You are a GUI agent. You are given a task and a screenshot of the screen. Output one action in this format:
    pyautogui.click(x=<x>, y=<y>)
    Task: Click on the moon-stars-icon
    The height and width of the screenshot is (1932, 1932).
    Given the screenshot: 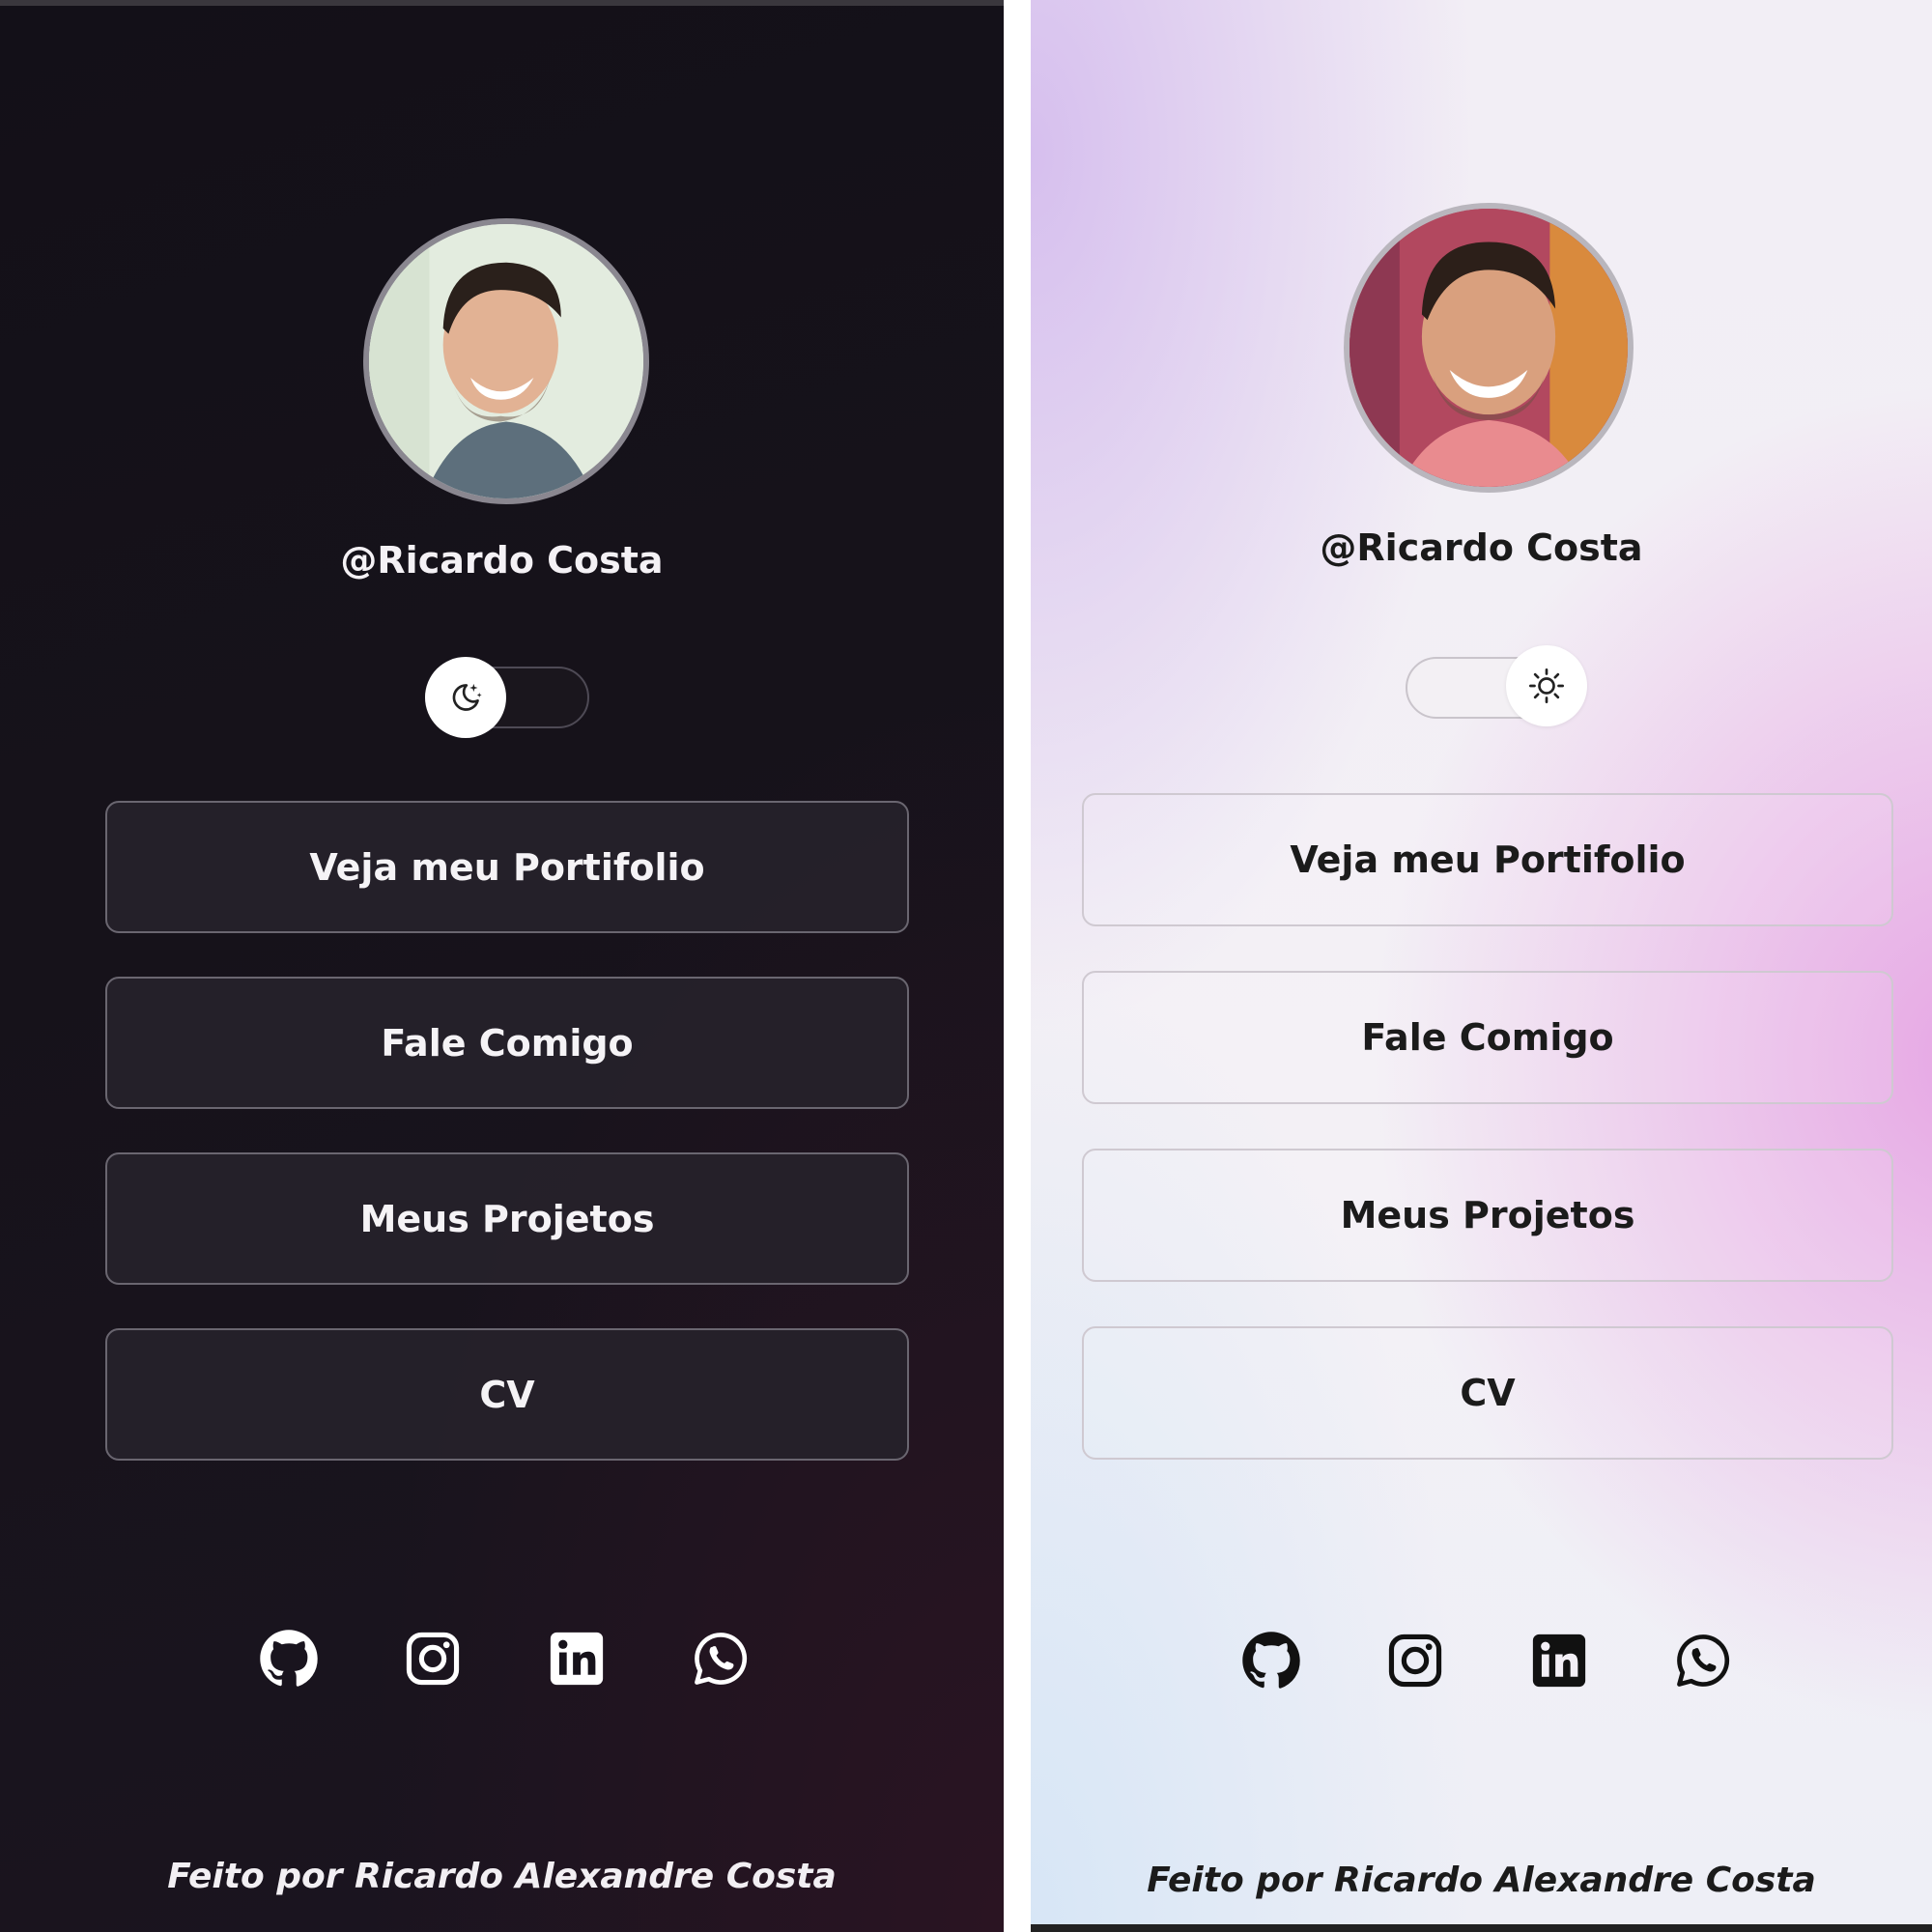 What is the action you would take?
    pyautogui.click(x=467, y=697)
    